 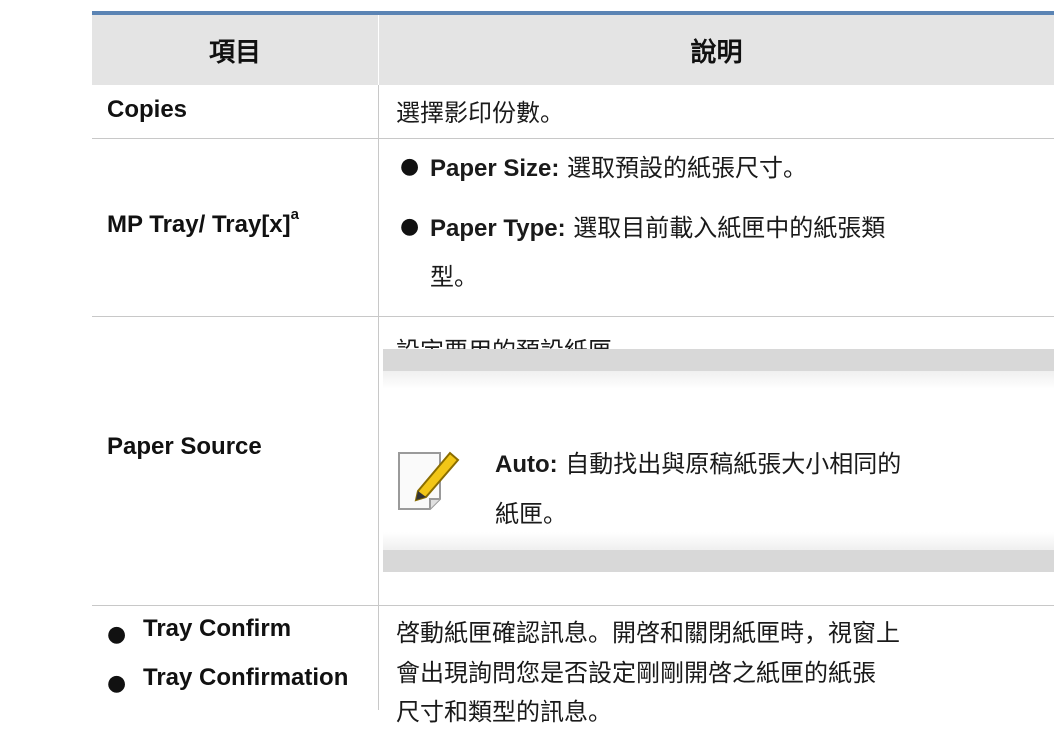 I want to click on term-paper-type: Paper Type:, so click(x=498, y=228).